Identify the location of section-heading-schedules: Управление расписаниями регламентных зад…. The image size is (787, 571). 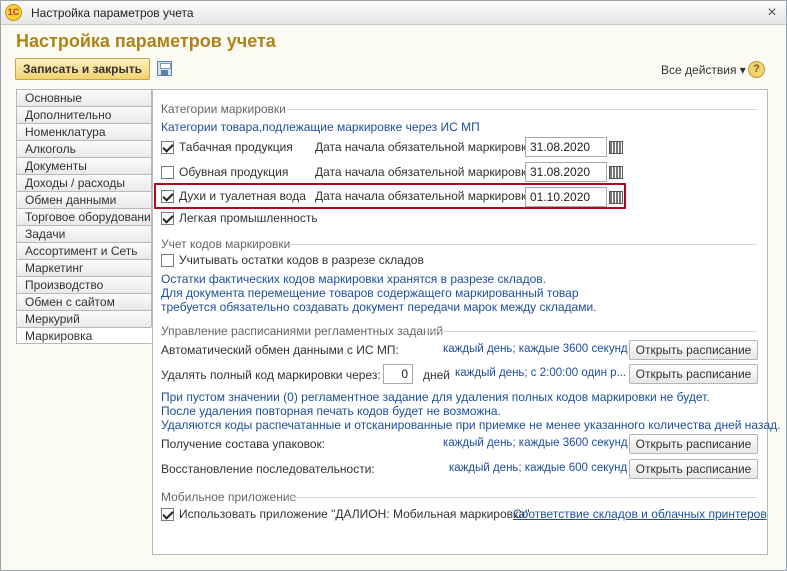
(302, 331).